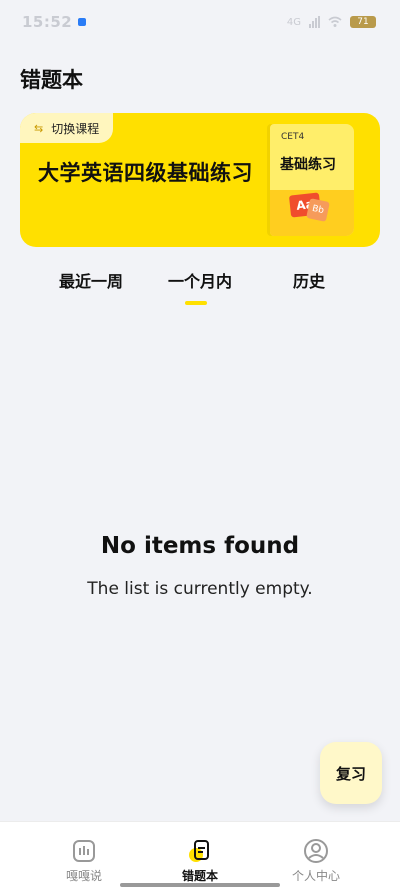 The height and width of the screenshot is (889, 400). I want to click on nav-label-notebook: 错题本, so click(199, 876).